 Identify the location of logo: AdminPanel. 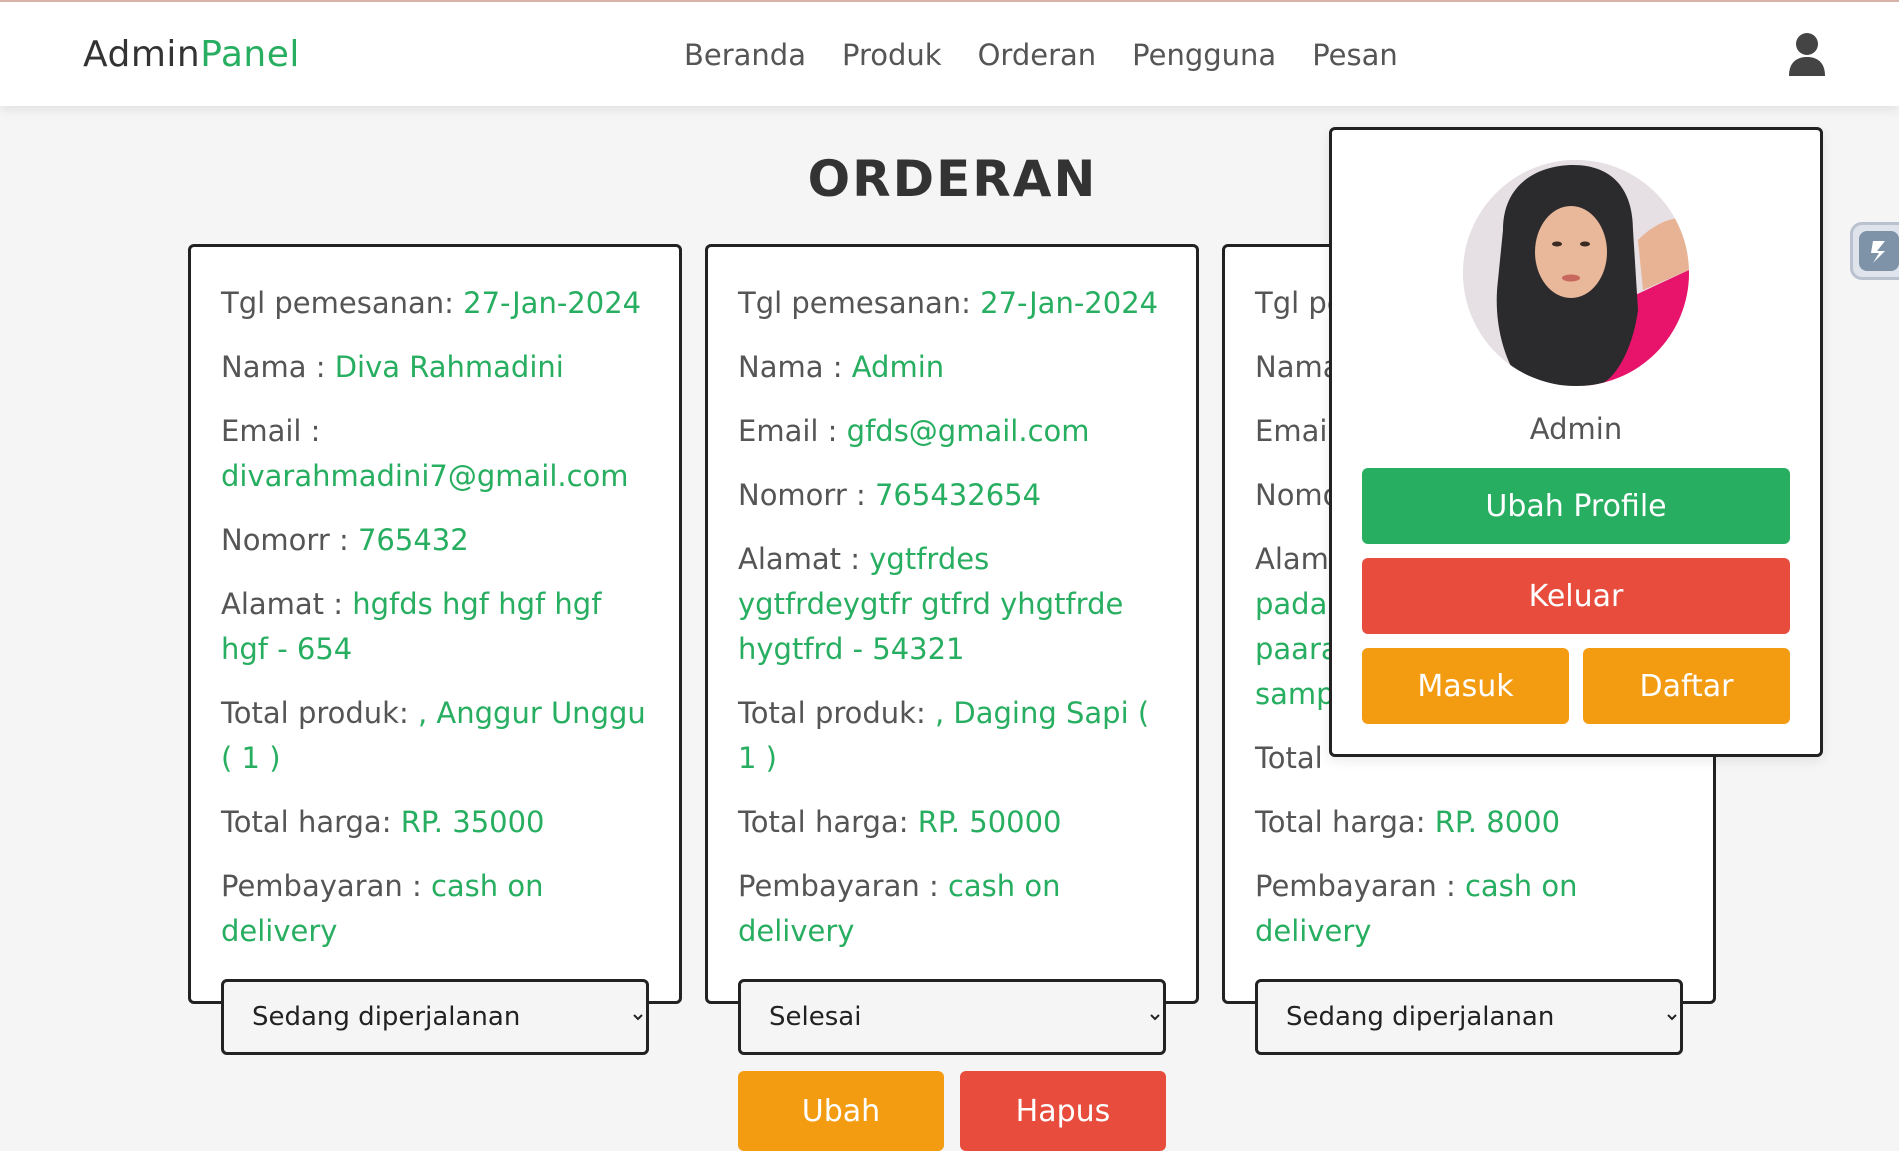
(191, 54).